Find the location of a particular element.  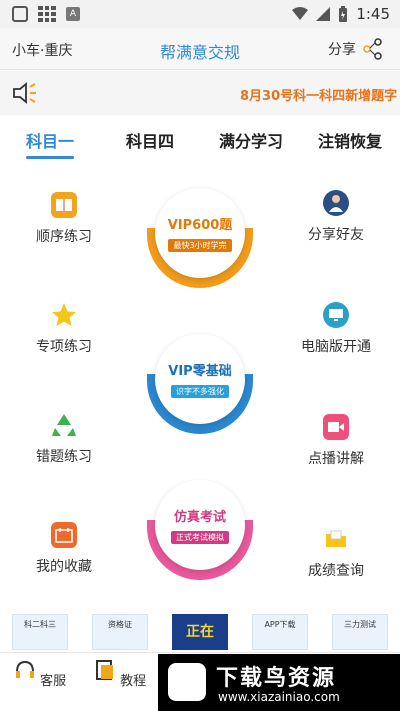

app-header: 小车·重庆 帮满意交规 分享 is located at coordinates (200, 49).